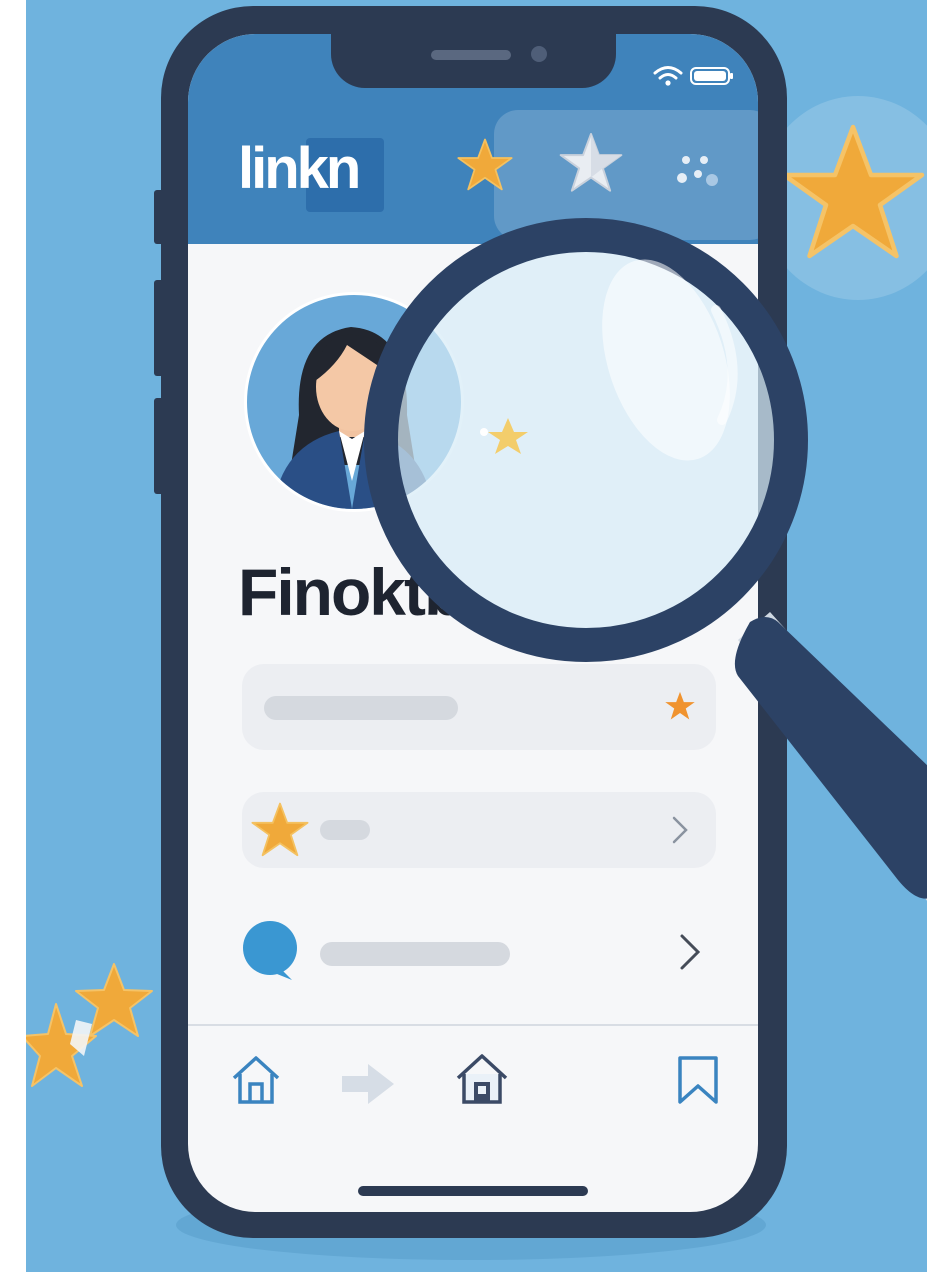 This screenshot has width=927, height=1272. I want to click on status-bar, so click(689, 75).